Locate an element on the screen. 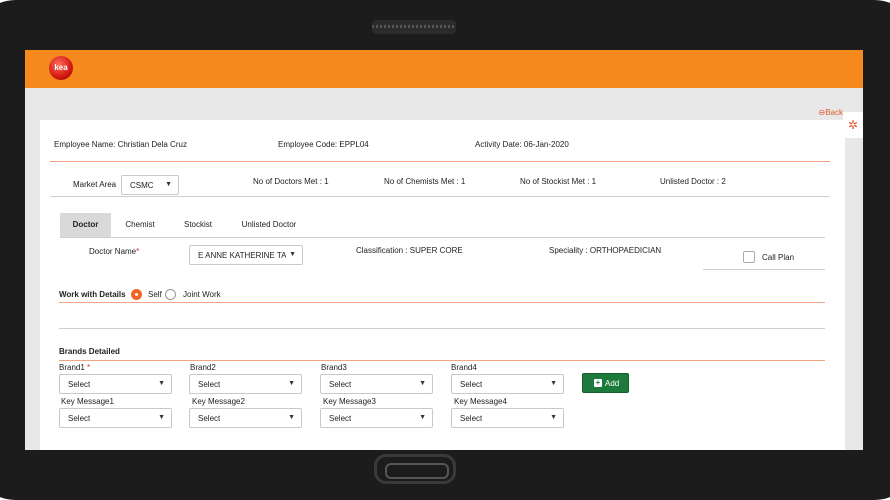 The width and height of the screenshot is (890, 500). market-area-value: CSMC is located at coordinates (142, 185).